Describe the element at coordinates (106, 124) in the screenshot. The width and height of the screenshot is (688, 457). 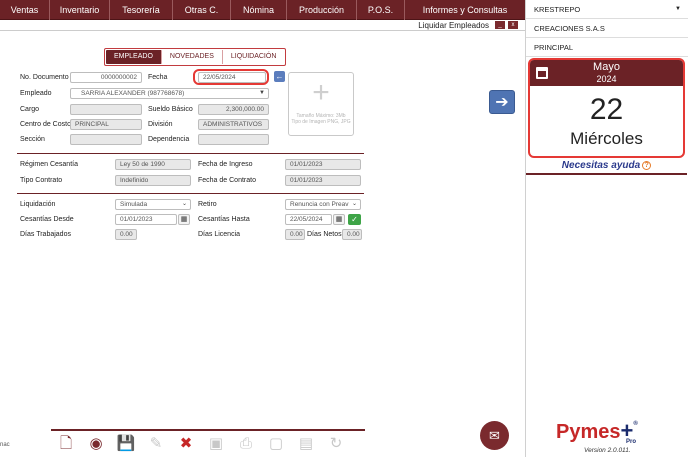
I see `centro-field: PRINCIPAL` at that location.